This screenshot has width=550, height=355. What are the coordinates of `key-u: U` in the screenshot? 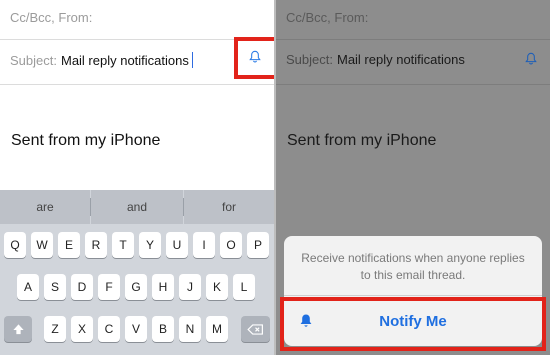 It's located at (177, 245).